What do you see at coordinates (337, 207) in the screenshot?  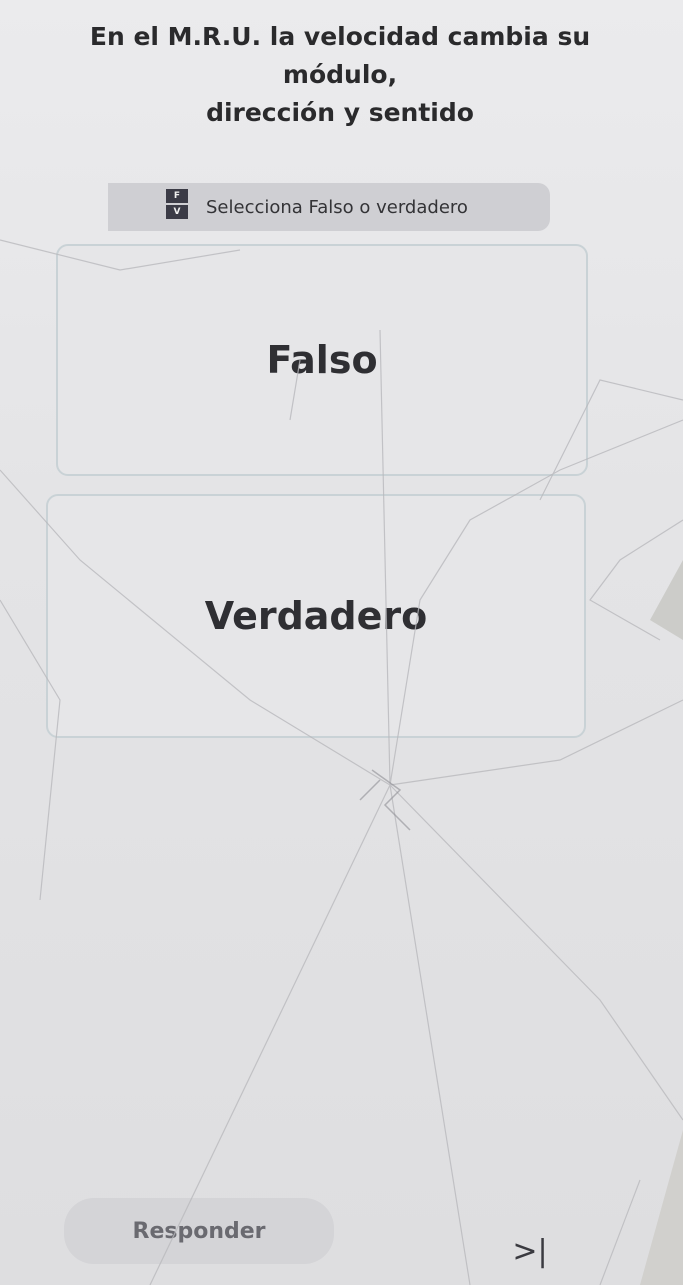 I see `instruction-text: Selecciona Falso o verdadero` at bounding box center [337, 207].